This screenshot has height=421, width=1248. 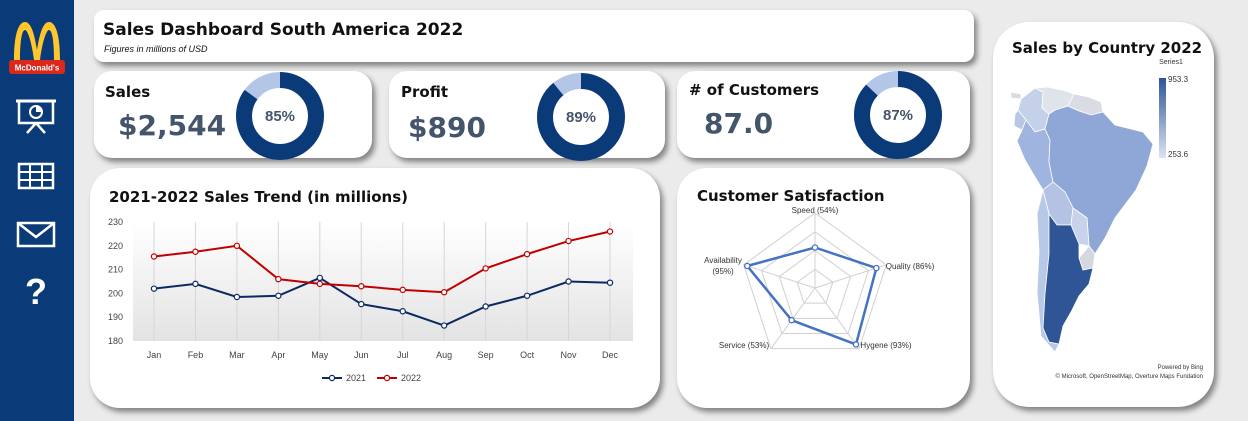 I want to click on page-subtitle: Figures in millions of USD, so click(x=156, y=49).